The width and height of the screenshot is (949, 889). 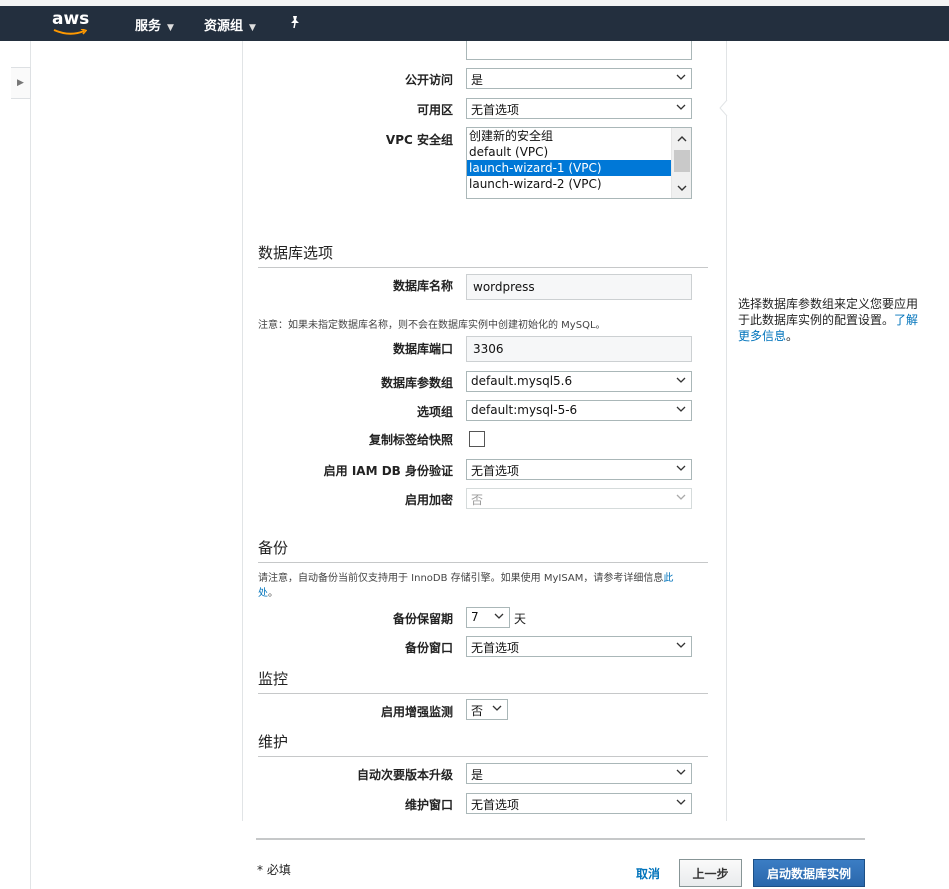 What do you see at coordinates (681, 138) in the screenshot?
I see `scroll-up-icon` at bounding box center [681, 138].